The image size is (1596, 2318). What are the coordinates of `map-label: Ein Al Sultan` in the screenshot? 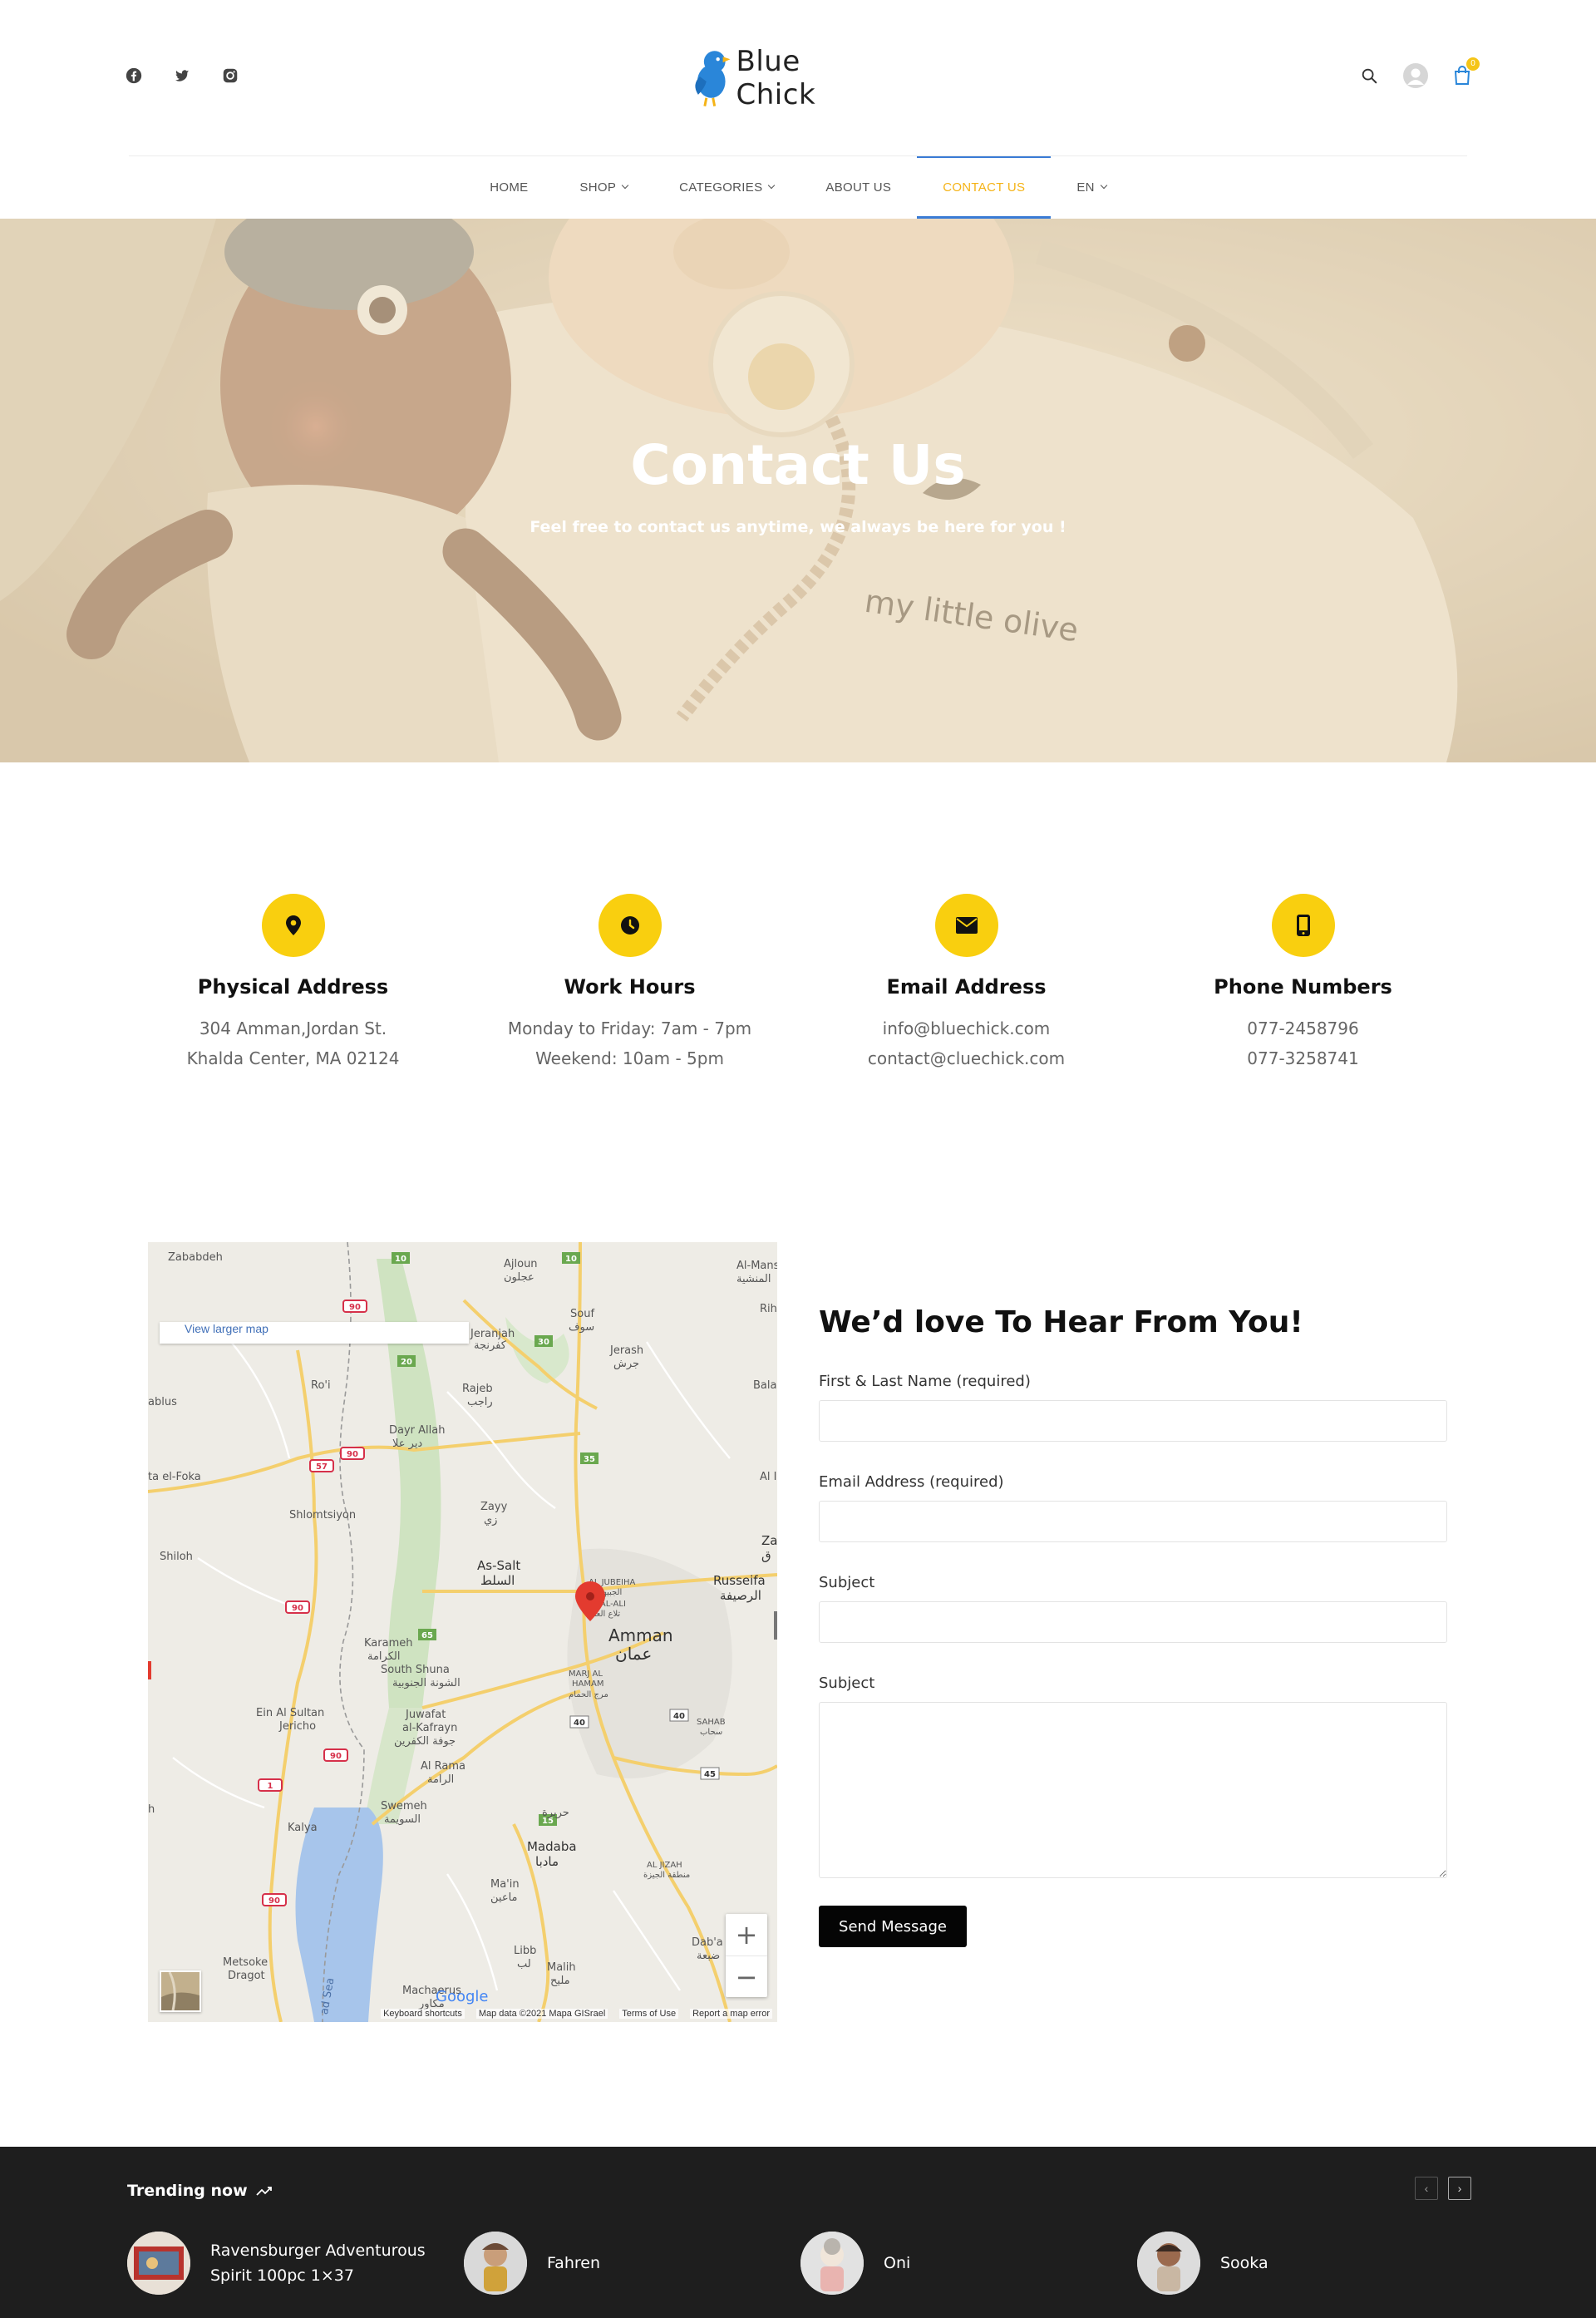 It's located at (290, 1713).